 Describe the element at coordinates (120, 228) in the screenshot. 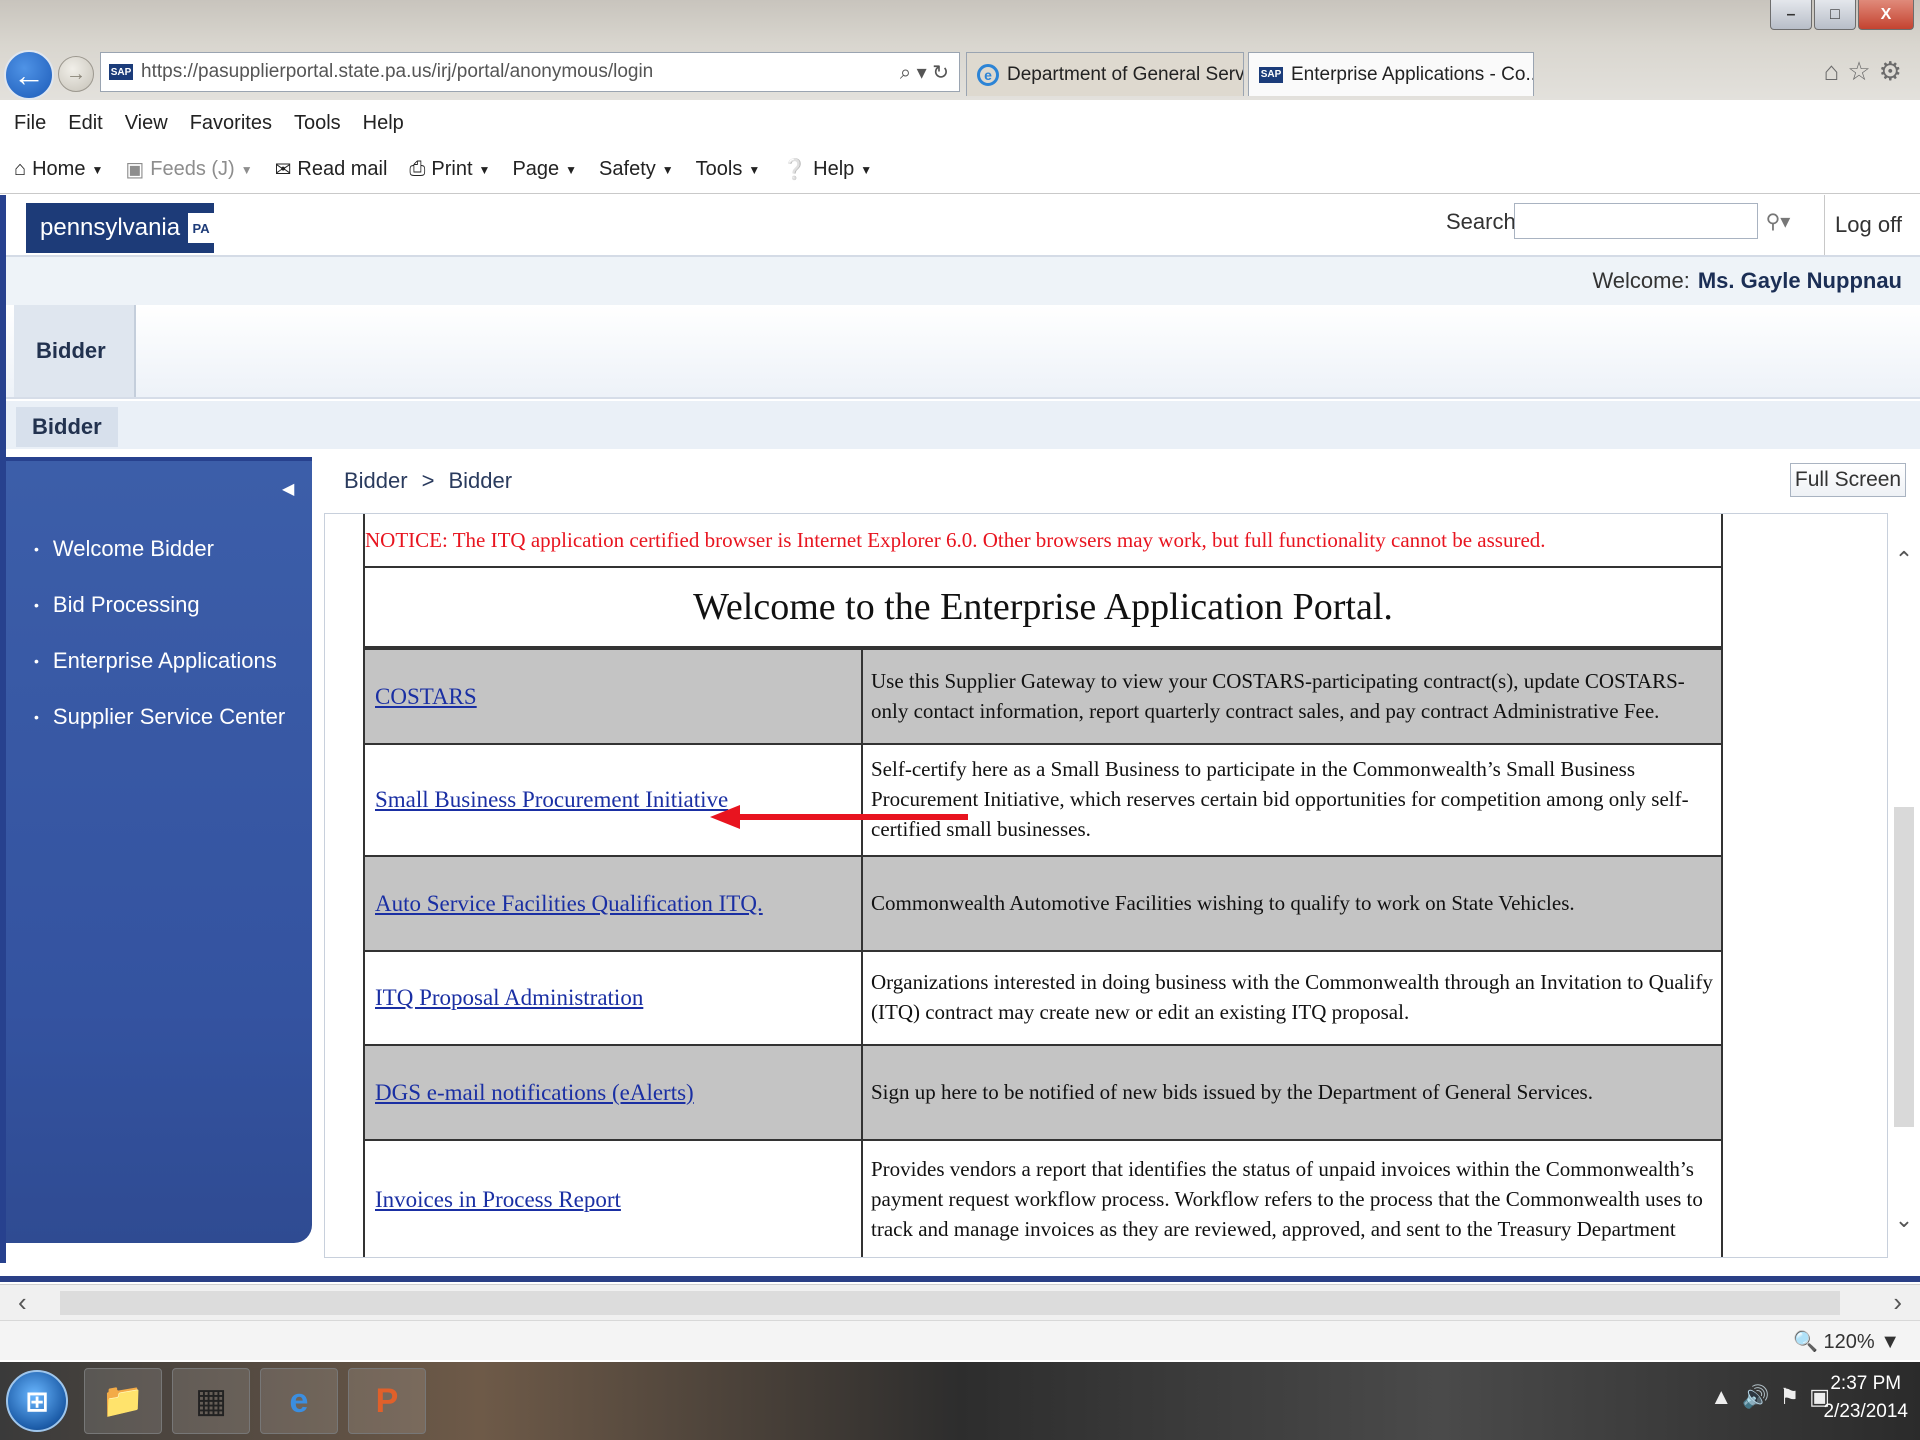

I see `pennsylvania-logo: pennsylvania PA` at that location.